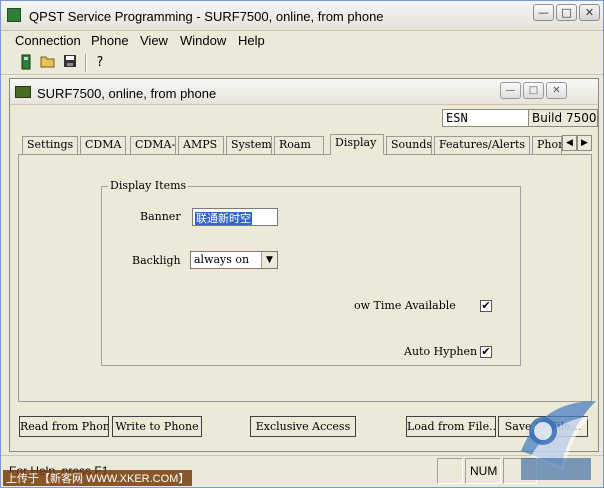 This screenshot has height=488, width=604. What do you see at coordinates (251, 40) in the screenshot?
I see `menu-help: Help` at bounding box center [251, 40].